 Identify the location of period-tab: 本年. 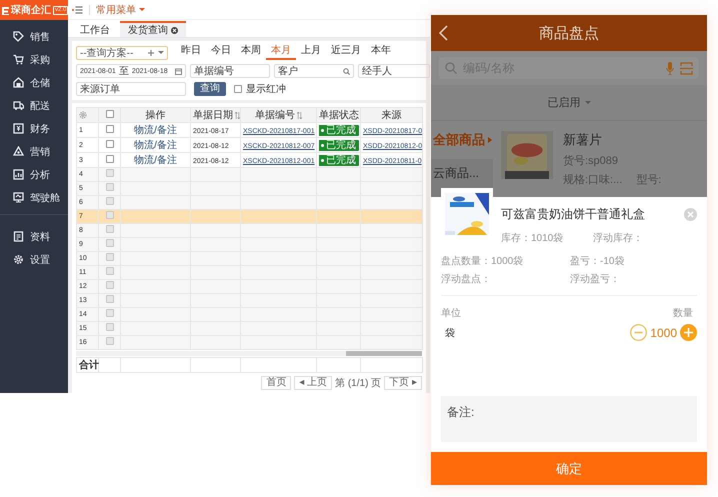
(381, 52).